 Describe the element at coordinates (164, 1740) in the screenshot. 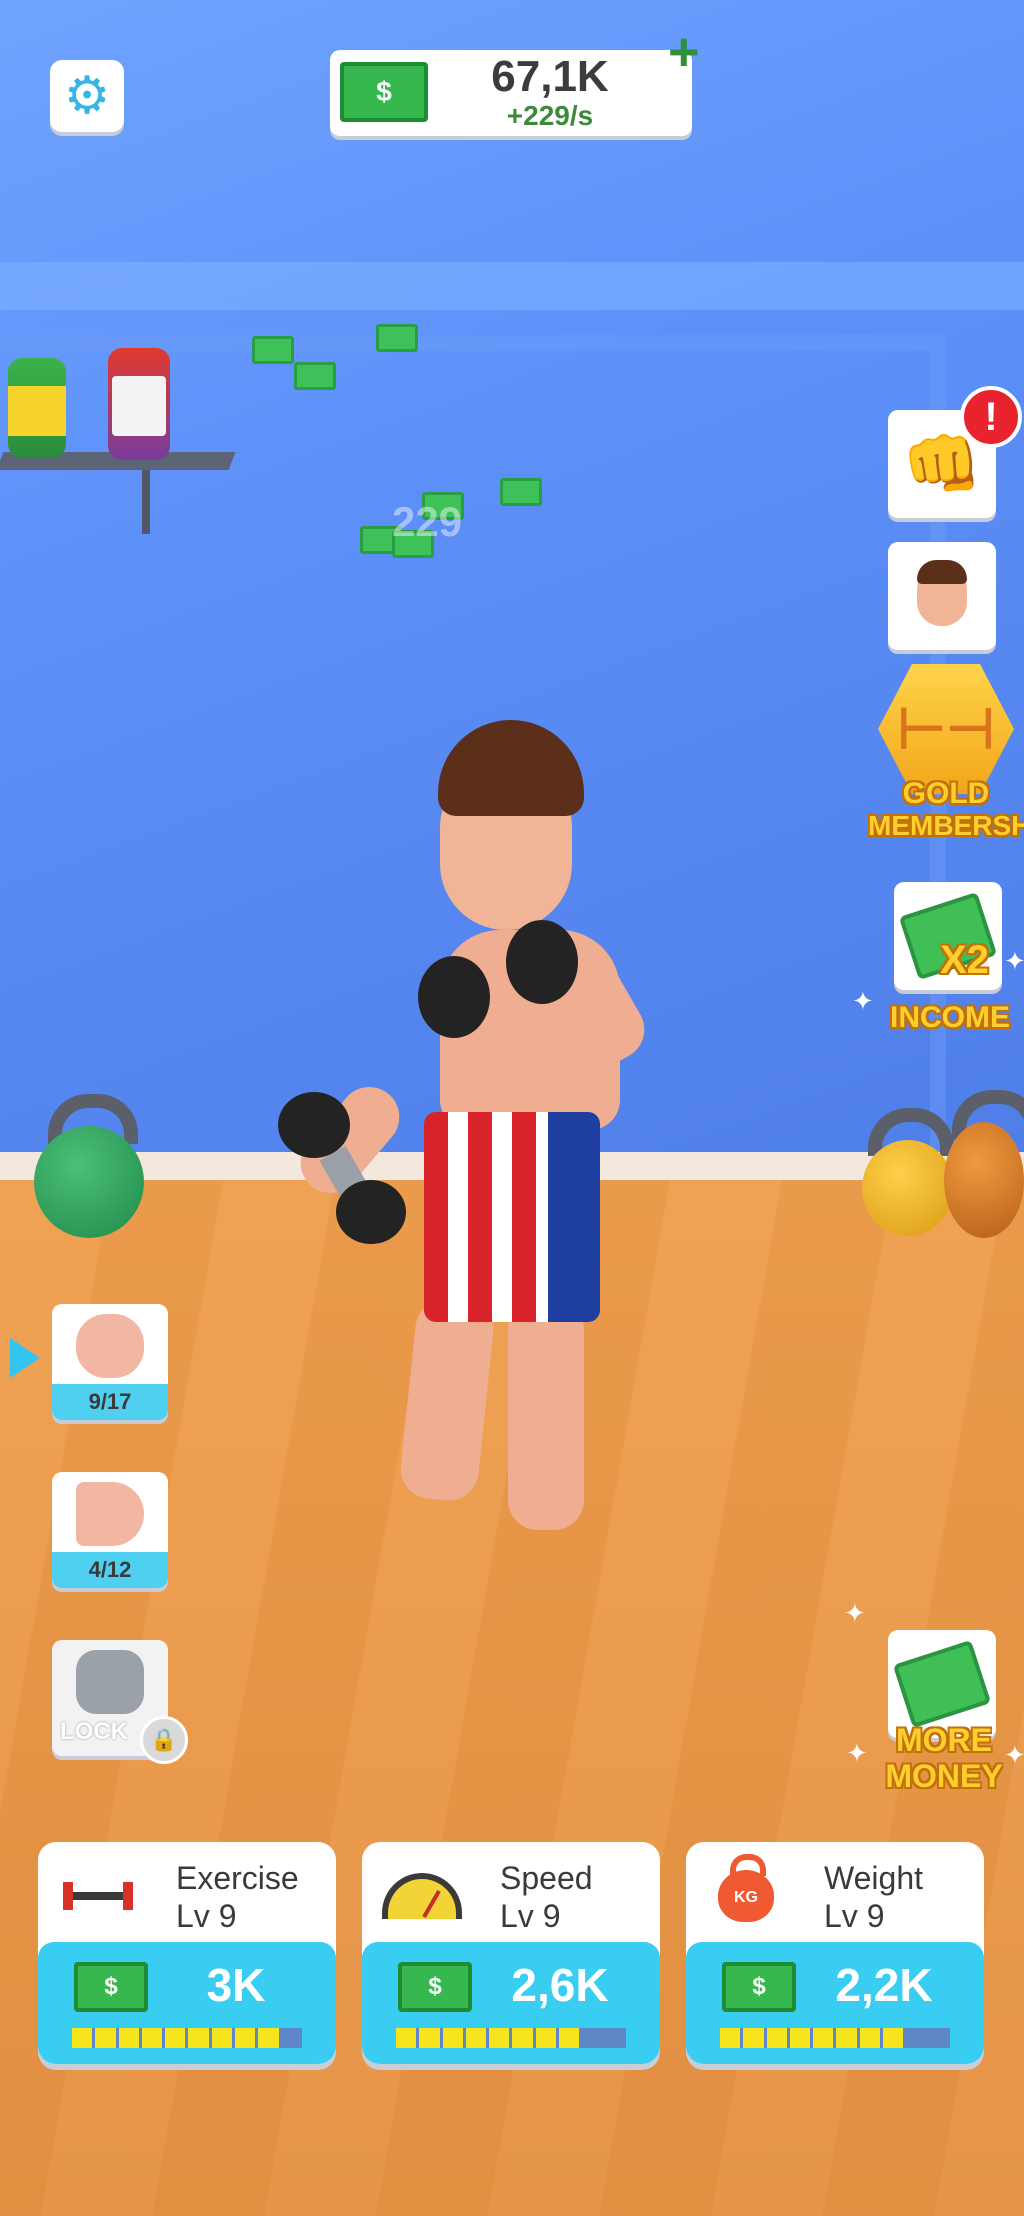

I see `lock-icon: 🔒` at that location.